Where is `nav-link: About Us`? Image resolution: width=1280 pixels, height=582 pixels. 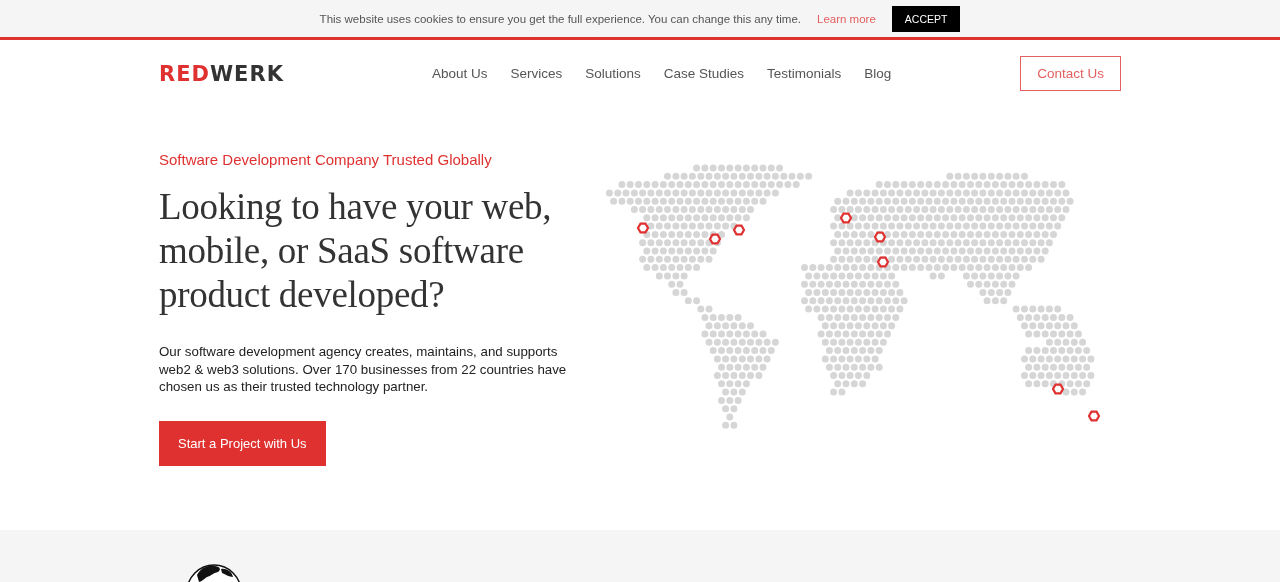 nav-link: About Us is located at coordinates (459, 73).